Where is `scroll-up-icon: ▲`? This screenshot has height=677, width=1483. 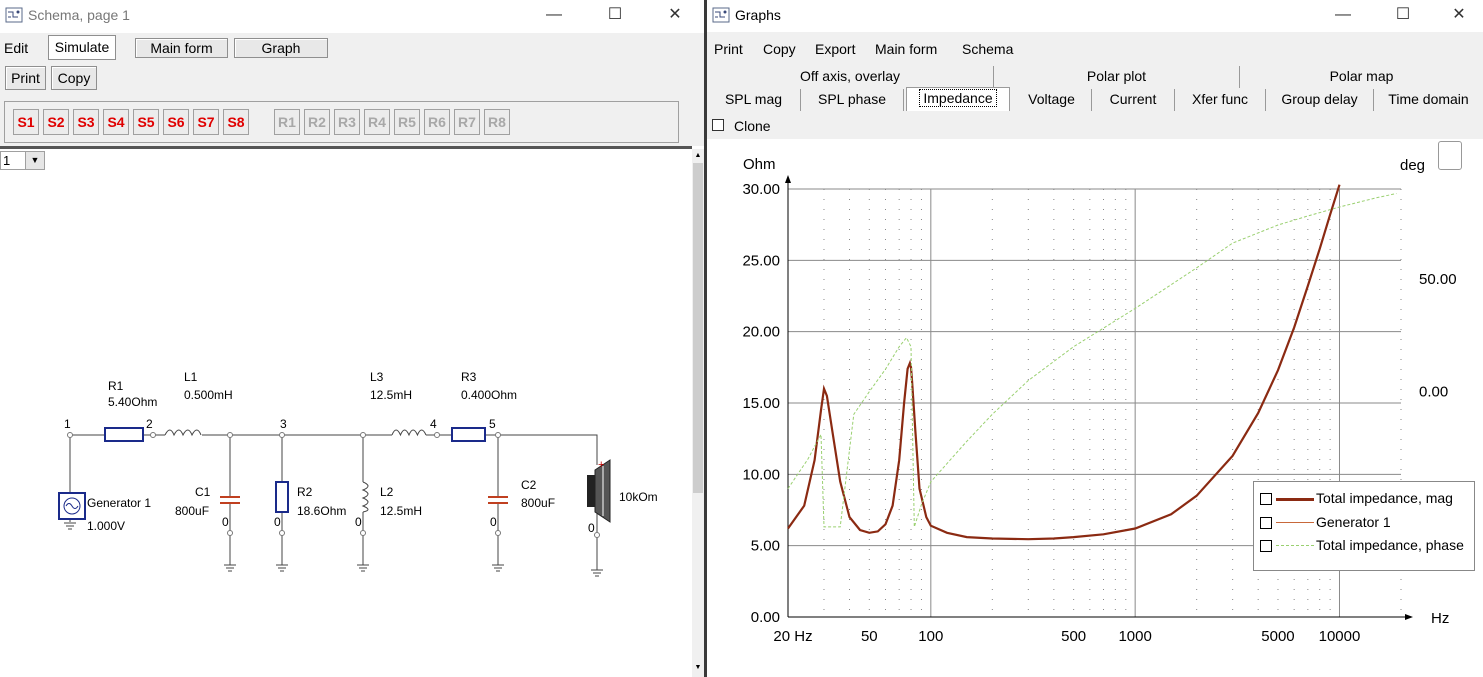
scroll-up-icon: ▲ is located at coordinates (698, 156).